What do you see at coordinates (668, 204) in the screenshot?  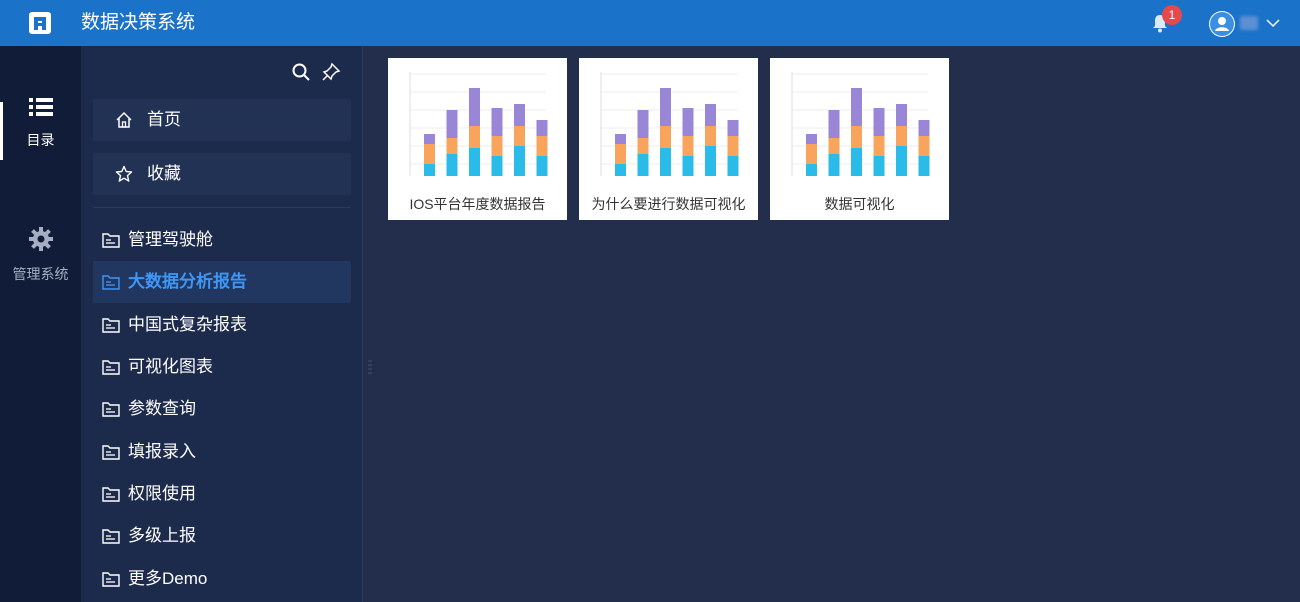 I see `report-card-title: 为什么要进行数据可视化` at bounding box center [668, 204].